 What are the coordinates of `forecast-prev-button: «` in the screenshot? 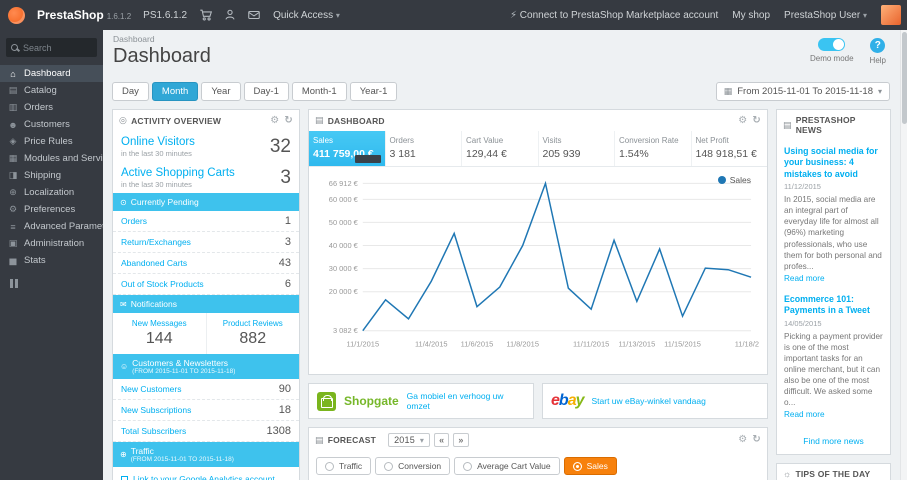 It's located at (442, 440).